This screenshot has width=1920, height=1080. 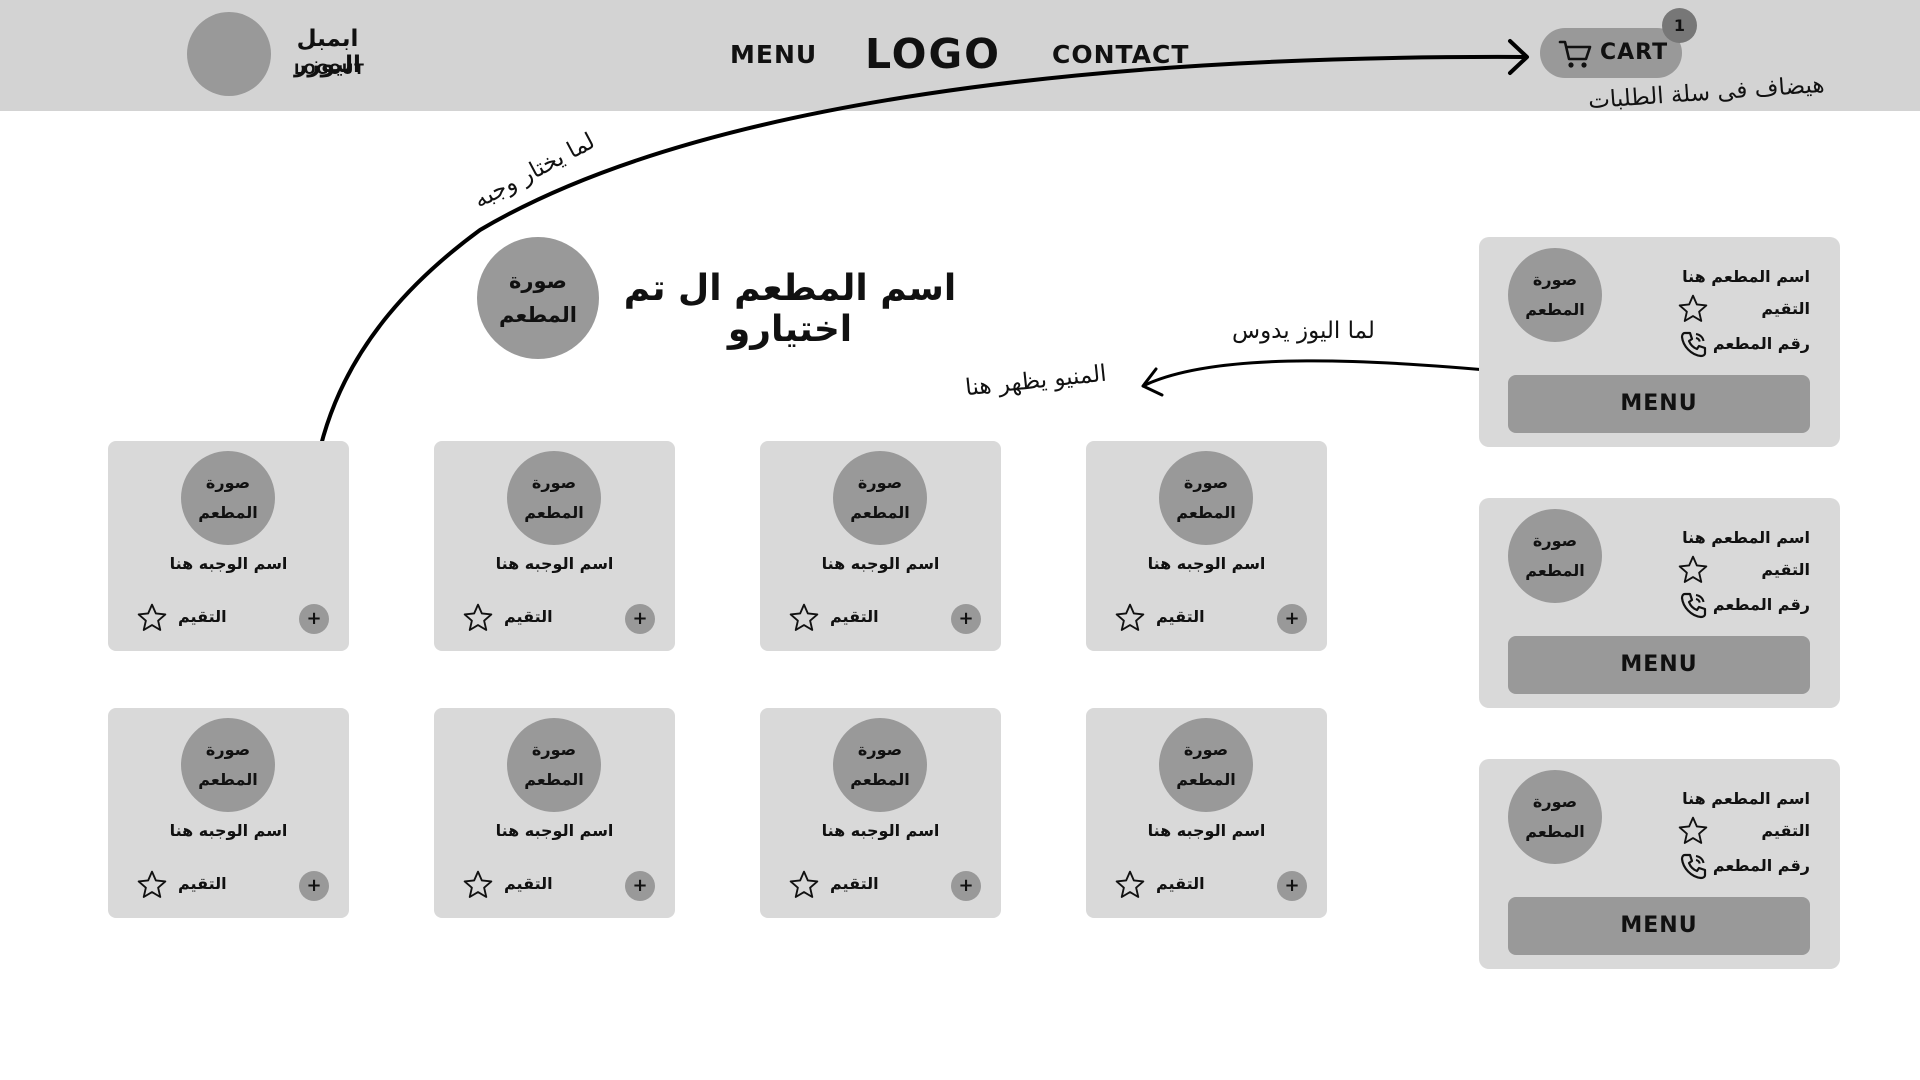 I want to click on cart-button: CART, so click(x=1611, y=53).